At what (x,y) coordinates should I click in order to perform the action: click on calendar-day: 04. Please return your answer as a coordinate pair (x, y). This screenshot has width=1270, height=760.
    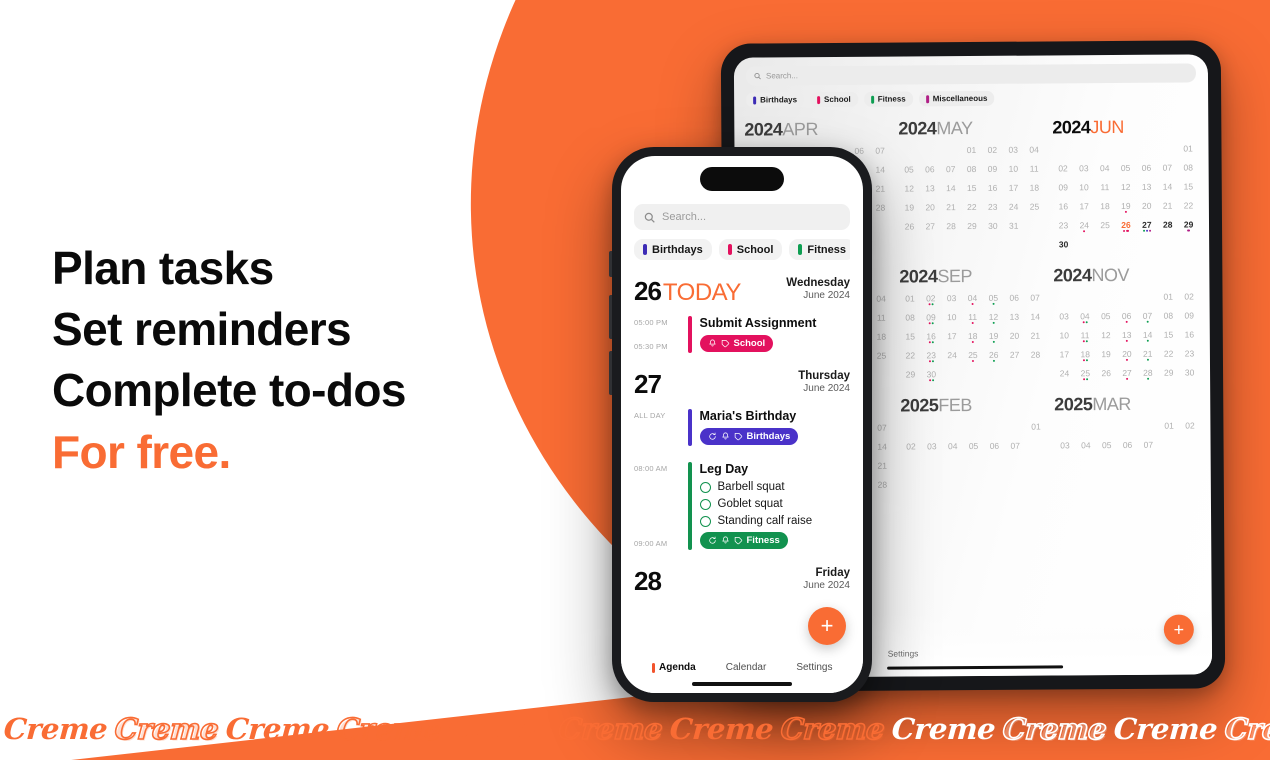
    Looking at the image, I should click on (881, 300).